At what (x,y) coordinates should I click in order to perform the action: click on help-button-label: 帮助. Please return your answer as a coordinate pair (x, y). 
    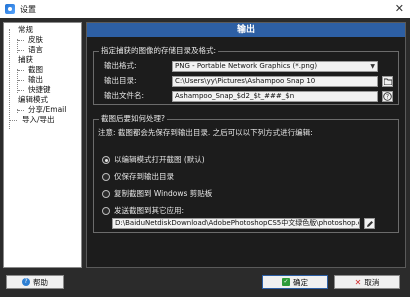
    Looking at the image, I should click on (40, 282).